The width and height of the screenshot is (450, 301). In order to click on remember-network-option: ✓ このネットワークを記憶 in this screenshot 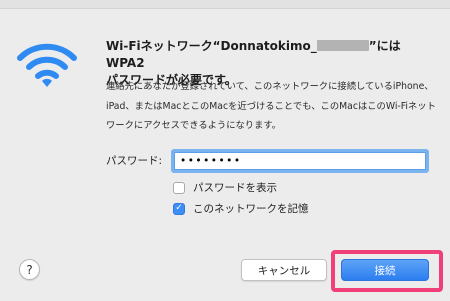, I will do `click(241, 208)`.